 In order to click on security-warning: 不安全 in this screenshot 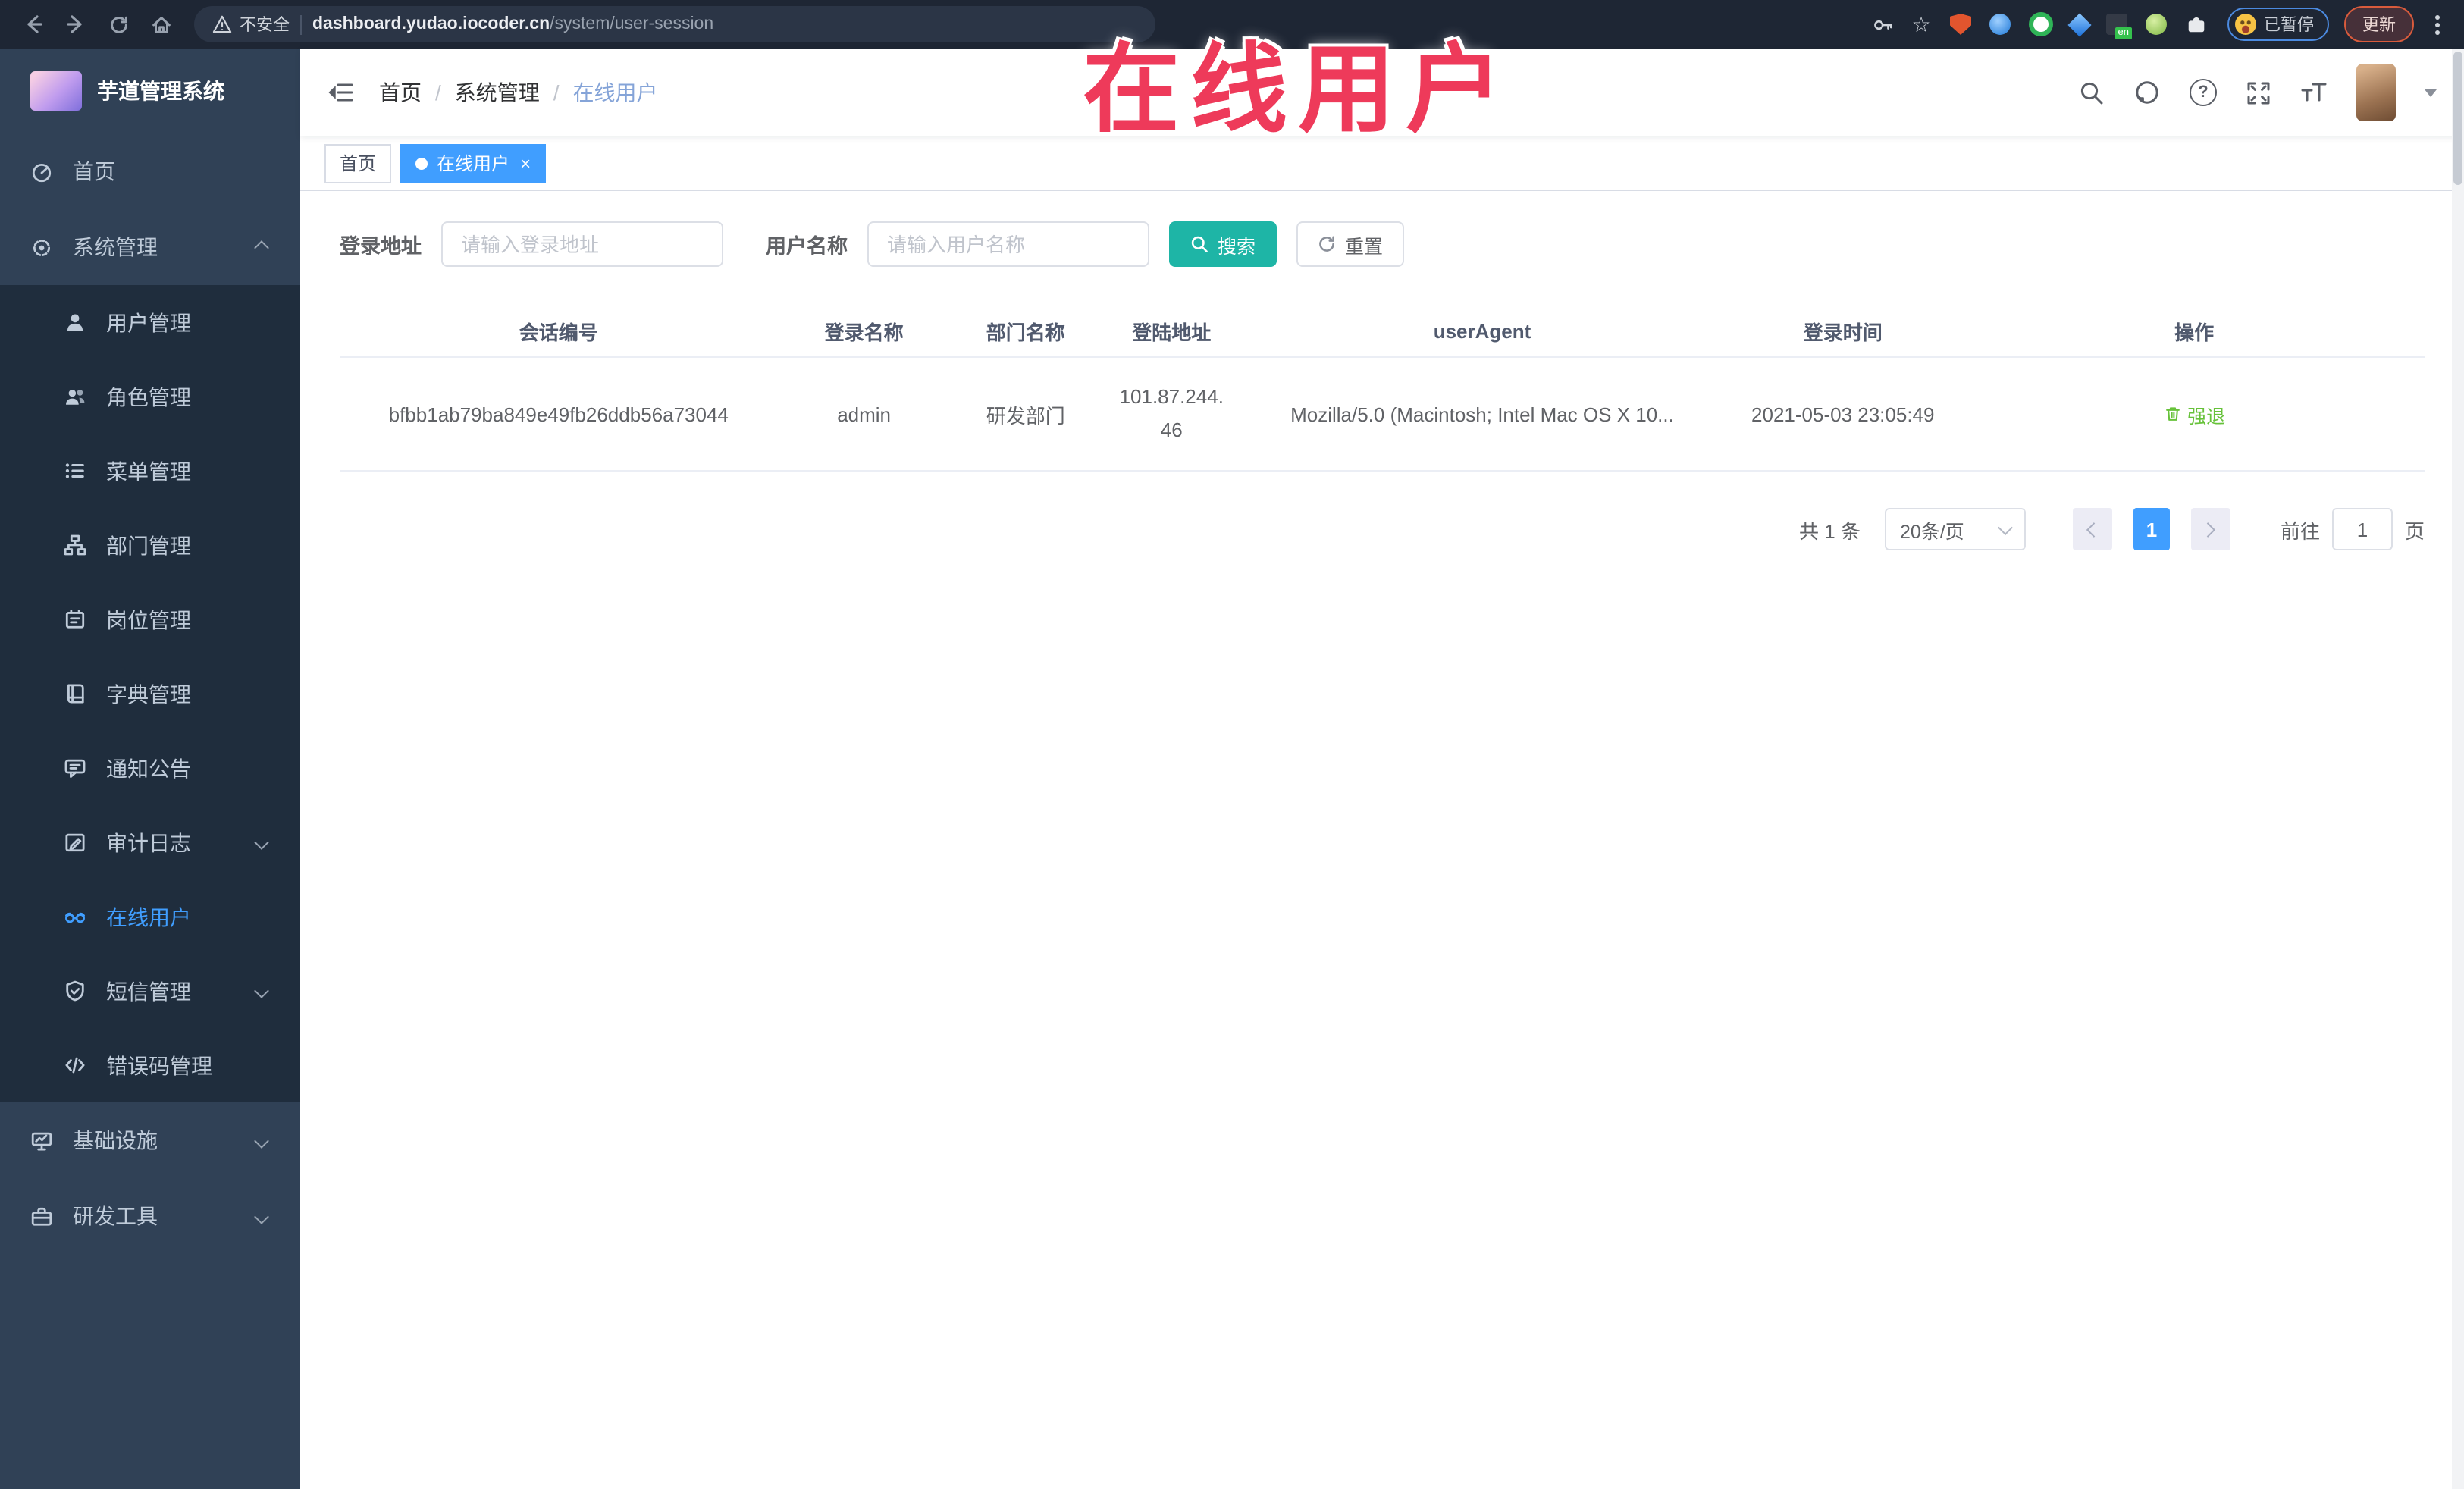, I will do `click(251, 24)`.